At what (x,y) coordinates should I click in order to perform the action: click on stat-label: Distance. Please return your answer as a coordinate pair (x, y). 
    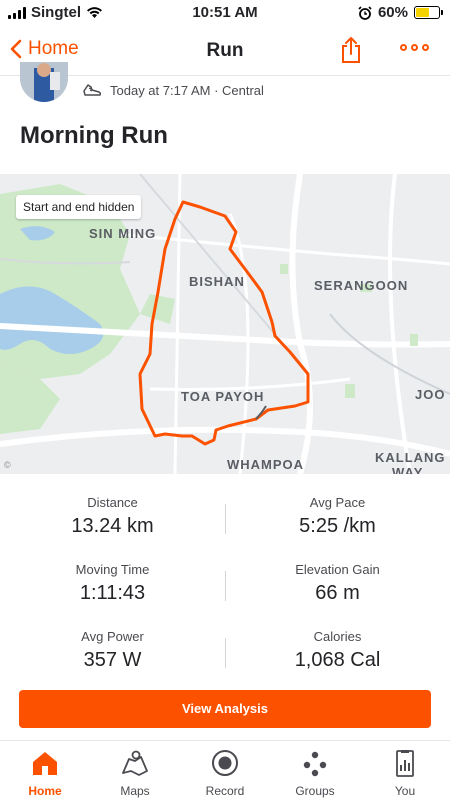
    Looking at the image, I should click on (112, 502).